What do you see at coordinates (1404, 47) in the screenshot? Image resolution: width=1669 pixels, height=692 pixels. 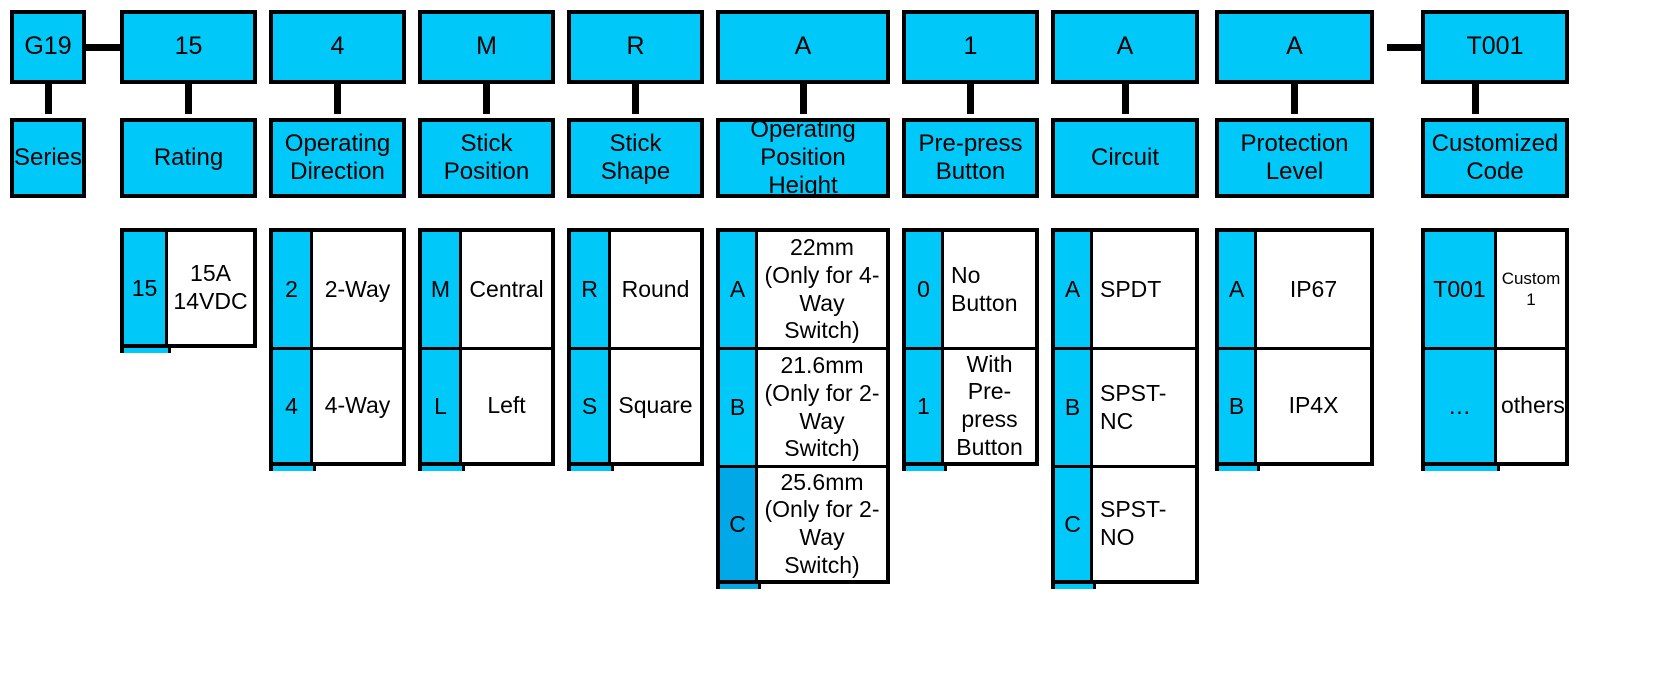 I see `separator-dash-right` at bounding box center [1404, 47].